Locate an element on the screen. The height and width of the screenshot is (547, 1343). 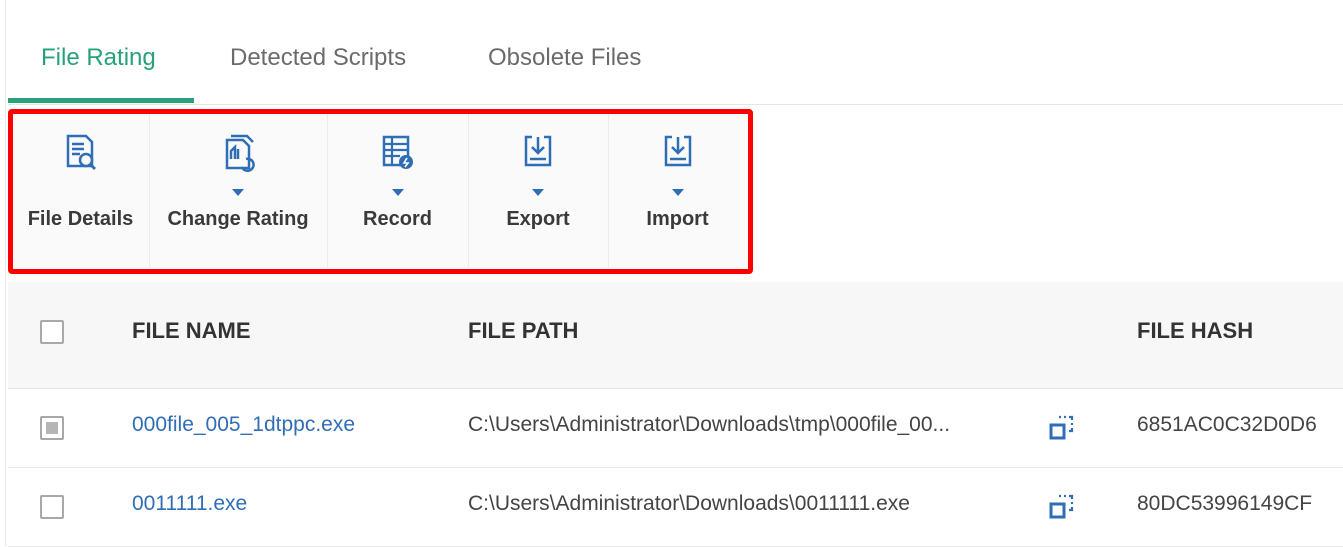
import-dropdown-caret is located at coordinates (677, 192).